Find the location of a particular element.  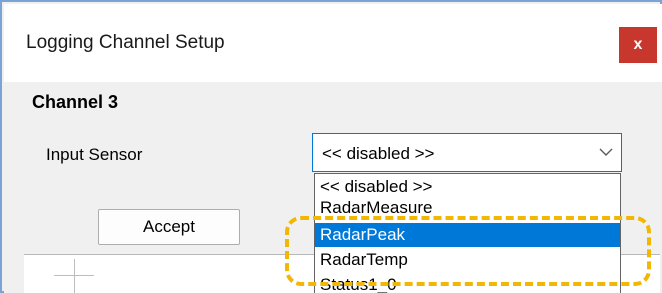

combobox-selected-value: << disabled >> is located at coordinates (378, 153).